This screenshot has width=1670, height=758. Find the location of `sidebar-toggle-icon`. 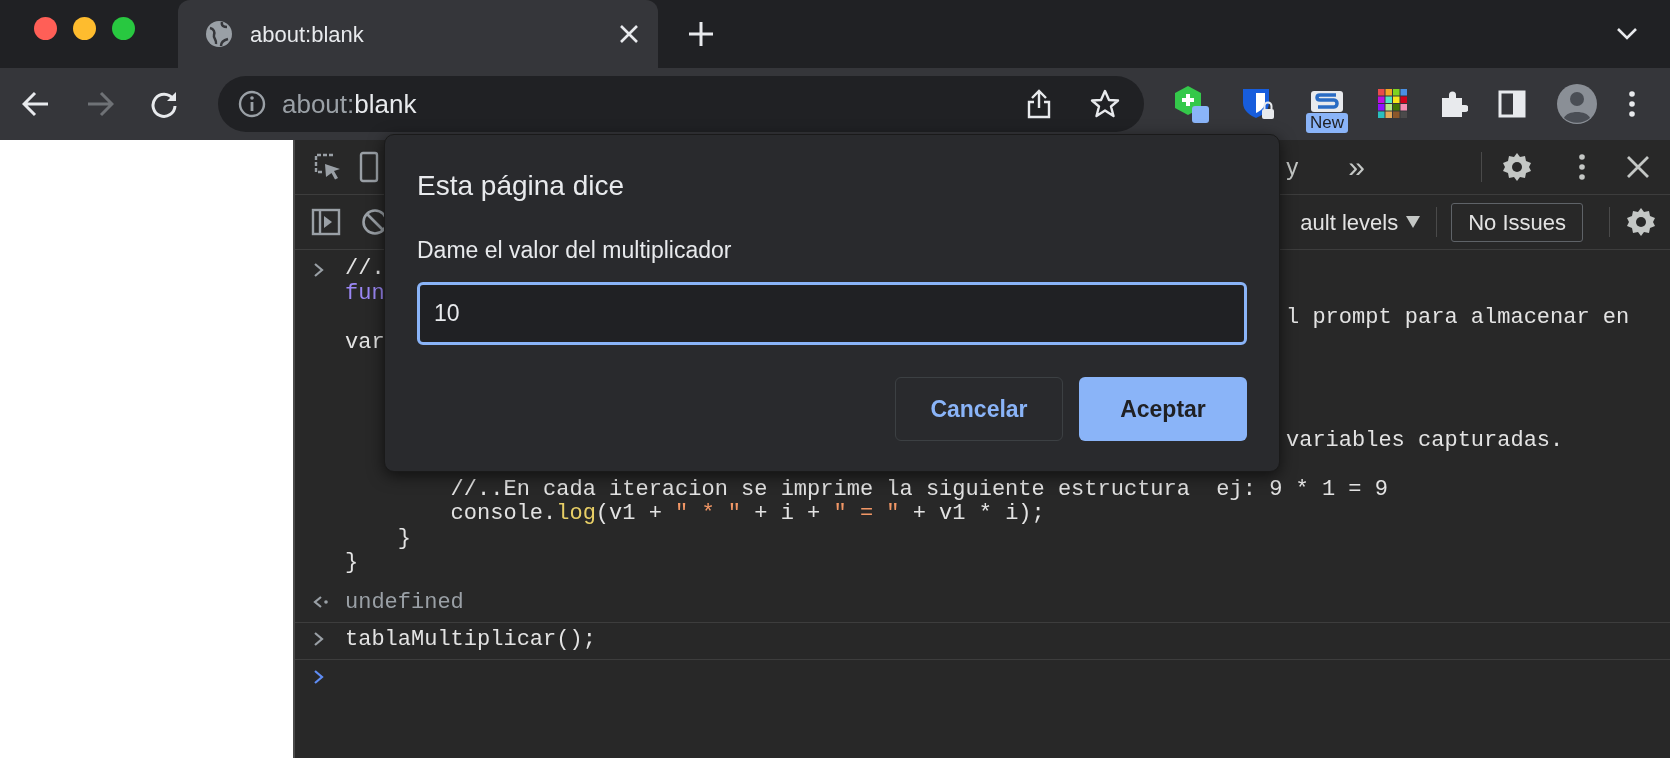

sidebar-toggle-icon is located at coordinates (326, 222).